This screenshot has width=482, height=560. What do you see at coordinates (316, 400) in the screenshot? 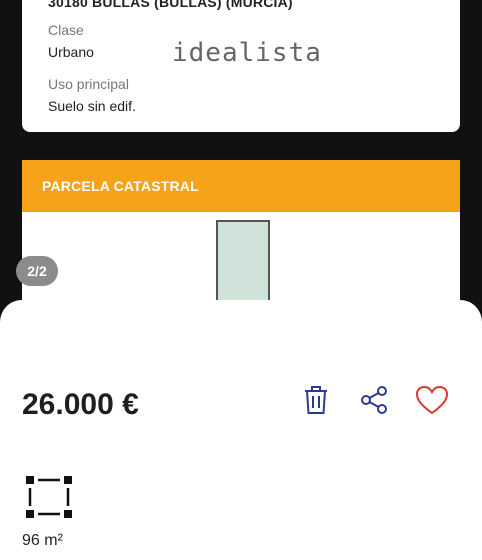
I see `trash-icon` at bounding box center [316, 400].